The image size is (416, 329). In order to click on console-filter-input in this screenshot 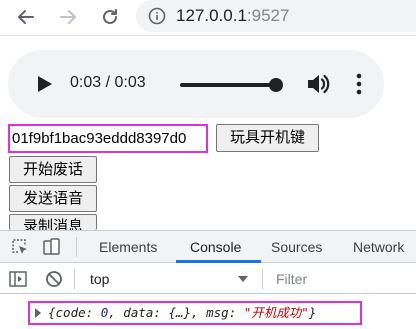, I will do `click(342, 279)`.